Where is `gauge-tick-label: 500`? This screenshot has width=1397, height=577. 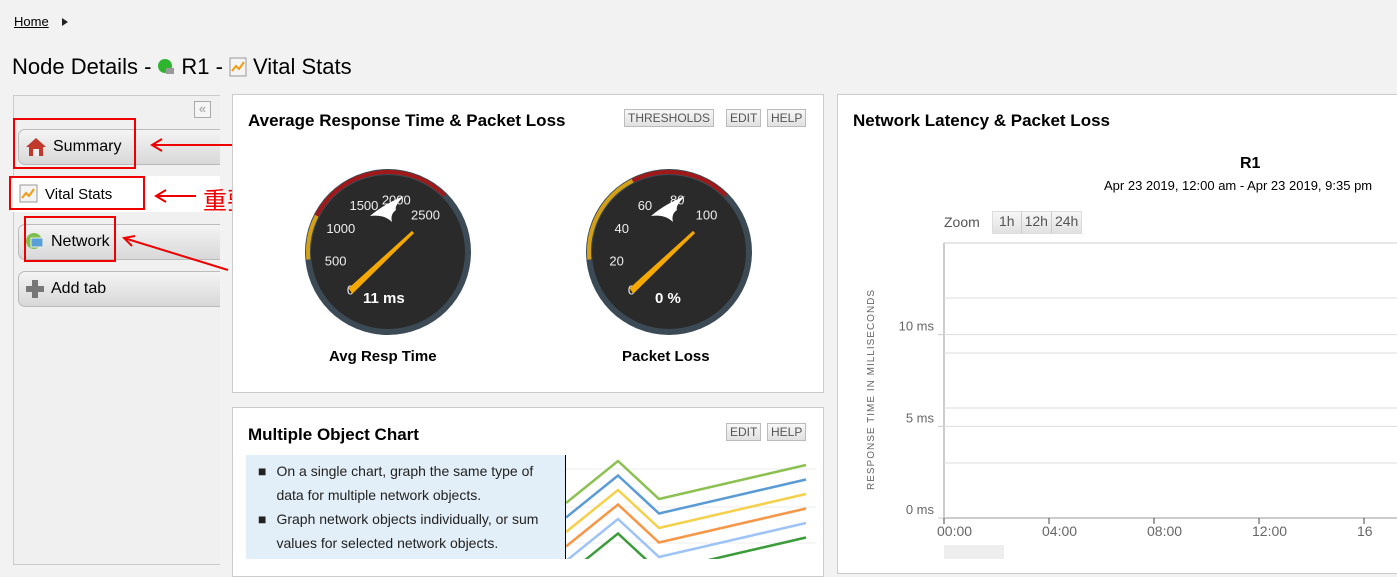 gauge-tick-label: 500 is located at coordinates (336, 260).